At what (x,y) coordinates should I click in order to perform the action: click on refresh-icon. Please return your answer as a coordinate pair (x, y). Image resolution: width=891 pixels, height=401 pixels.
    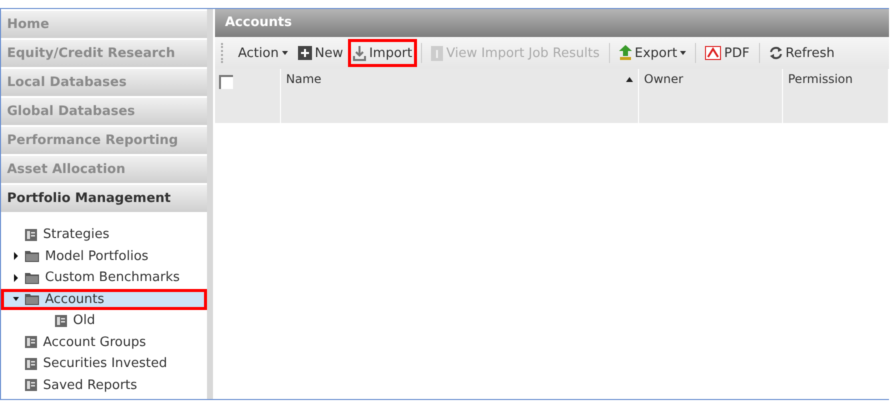
    Looking at the image, I should click on (775, 53).